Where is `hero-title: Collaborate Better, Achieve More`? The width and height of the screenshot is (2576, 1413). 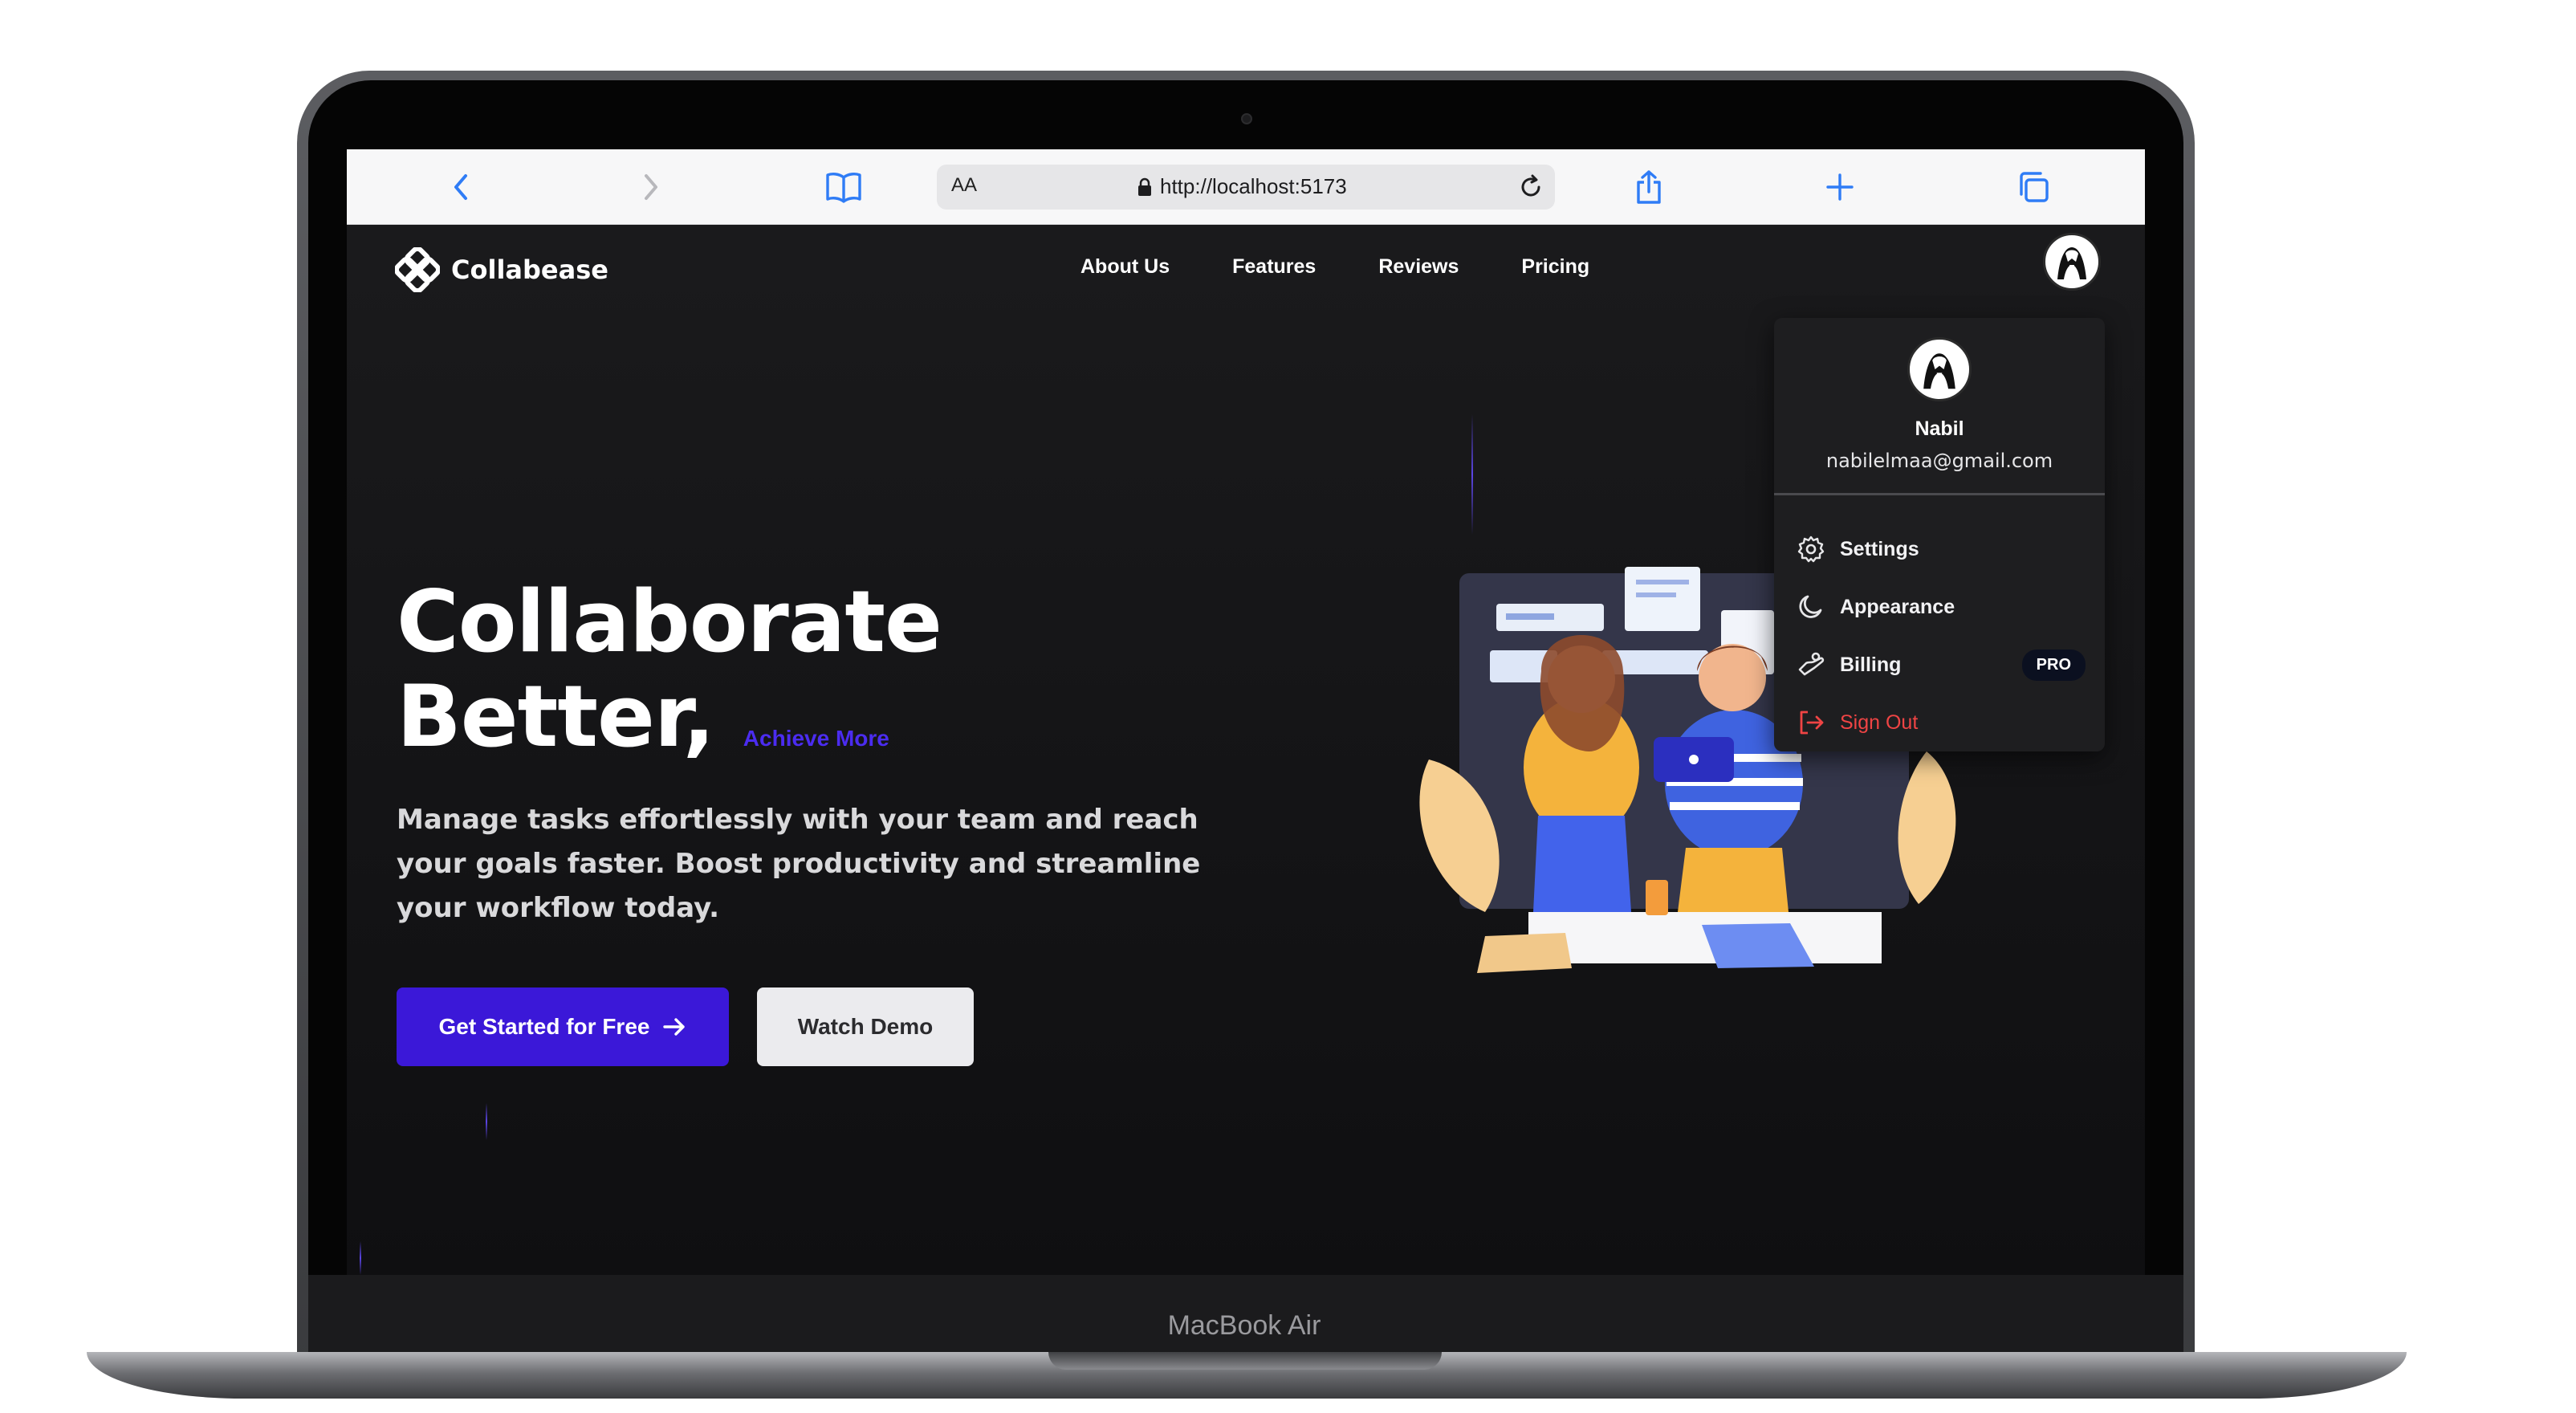 hero-title: Collaborate Better, Achieve More is located at coordinates (669, 681).